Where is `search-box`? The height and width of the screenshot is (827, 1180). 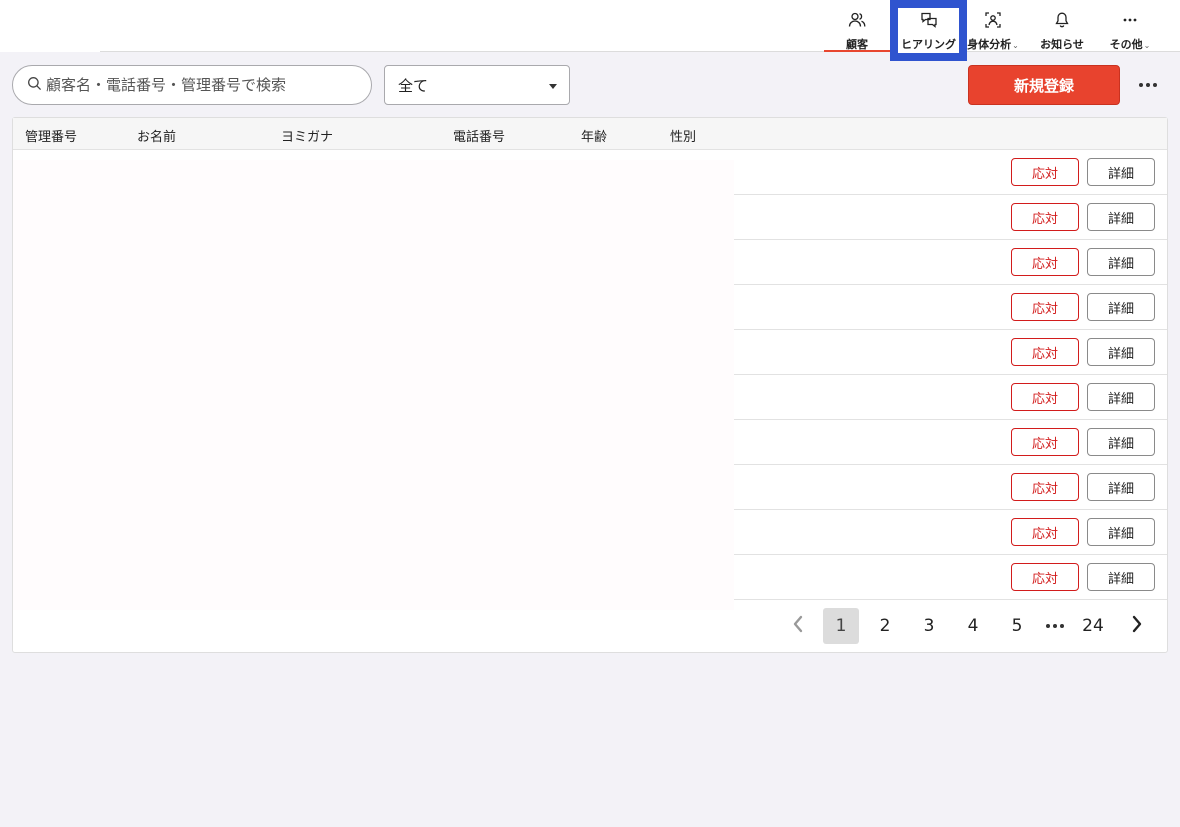
search-box is located at coordinates (192, 85).